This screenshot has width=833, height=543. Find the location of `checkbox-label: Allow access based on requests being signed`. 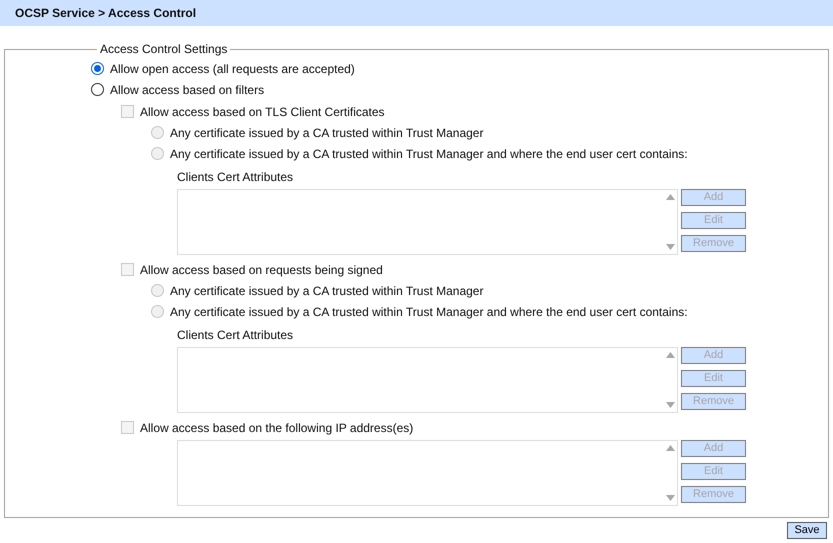

checkbox-label: Allow access based on requests being signed is located at coordinates (261, 270).